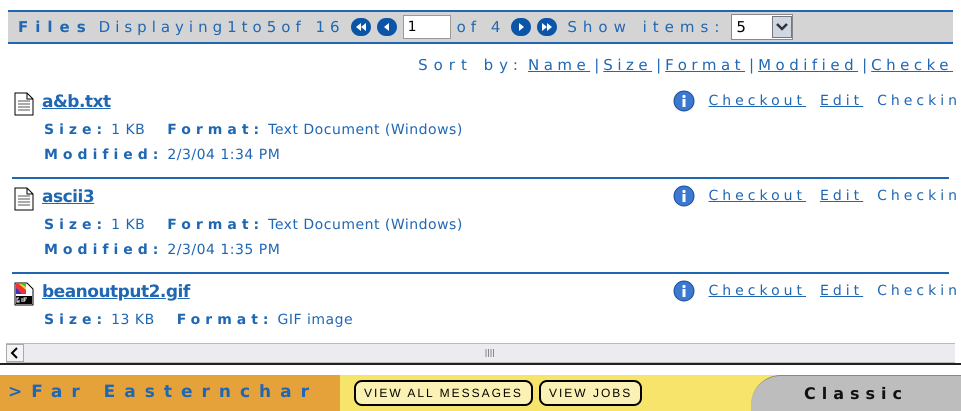 The image size is (961, 411). What do you see at coordinates (24, 294) in the screenshot?
I see `image-file-icon` at bounding box center [24, 294].